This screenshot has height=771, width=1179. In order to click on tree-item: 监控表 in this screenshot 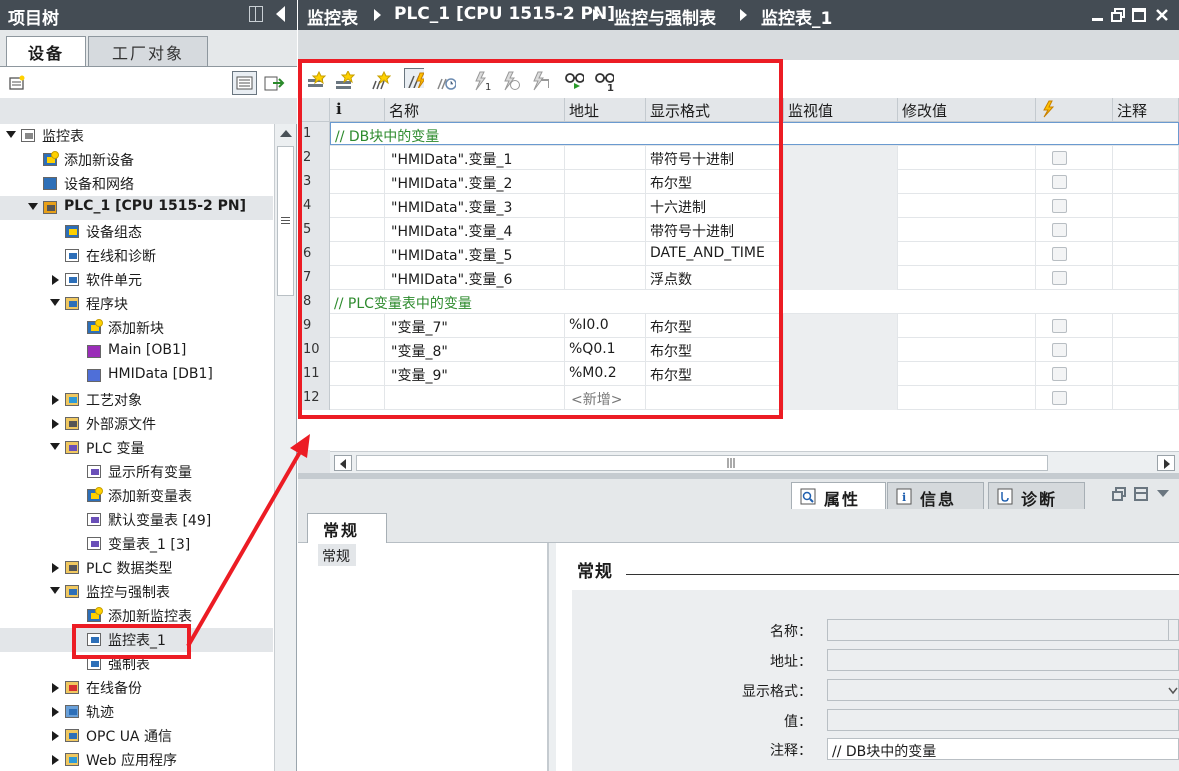, I will do `click(136, 136)`.